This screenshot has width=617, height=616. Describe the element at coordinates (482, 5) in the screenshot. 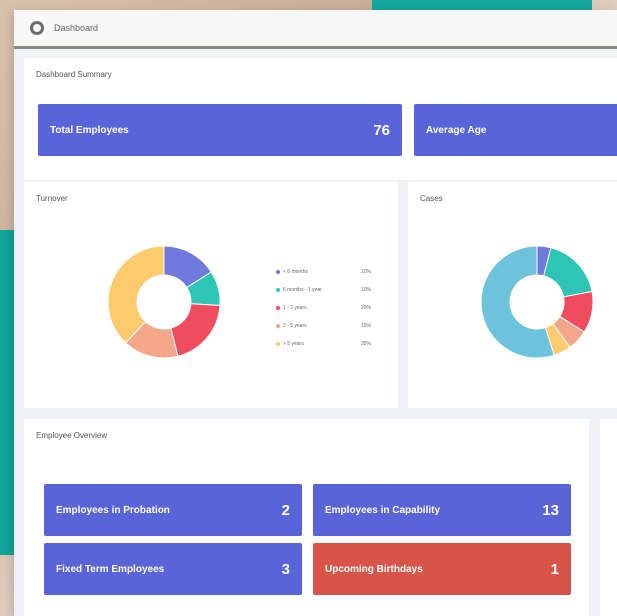

I see `background-accent-top` at that location.